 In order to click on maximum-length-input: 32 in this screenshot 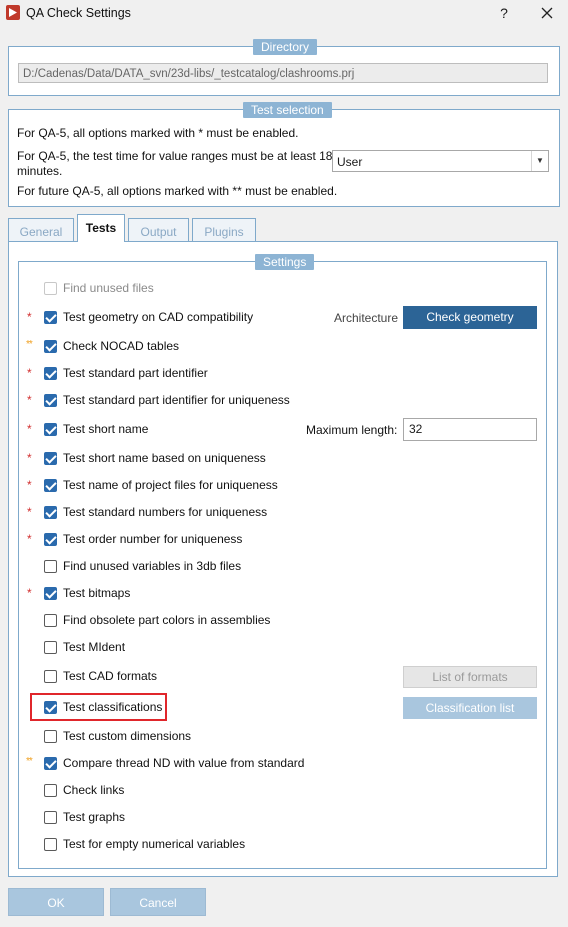, I will do `click(470, 429)`.